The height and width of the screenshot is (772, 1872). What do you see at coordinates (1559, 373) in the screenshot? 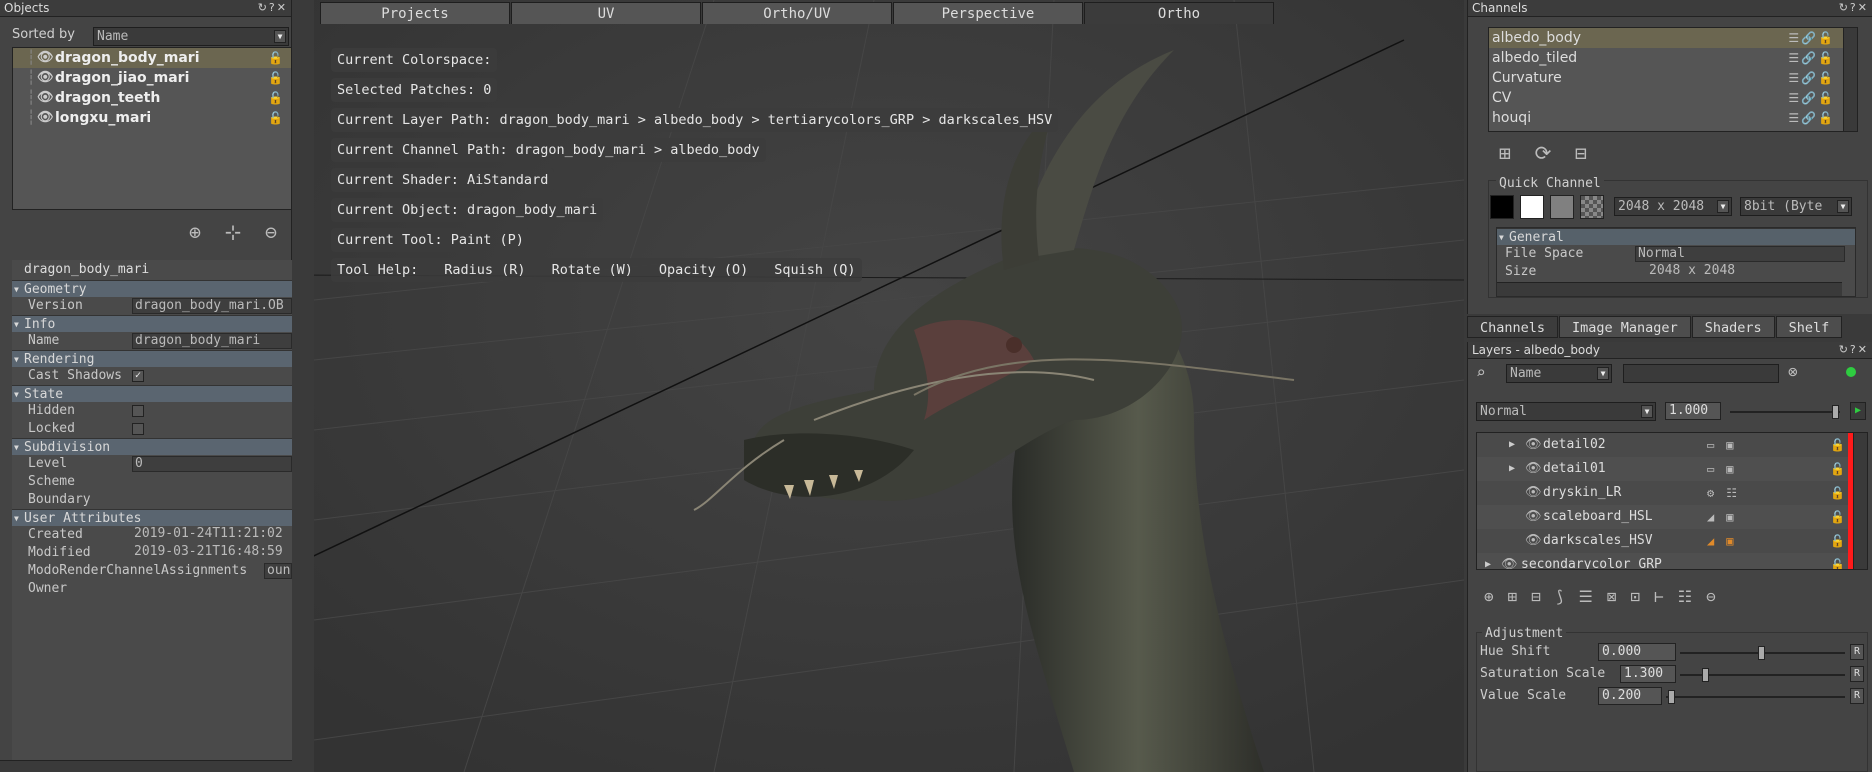
I see `filter-combo: Name ▼` at bounding box center [1559, 373].